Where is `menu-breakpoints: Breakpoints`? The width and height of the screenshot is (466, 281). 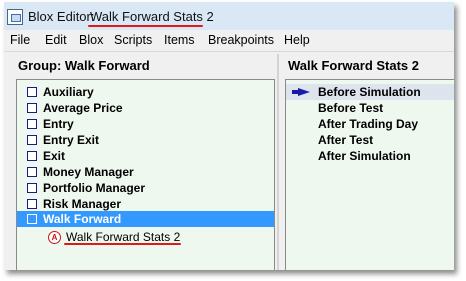 menu-breakpoints: Breakpoints is located at coordinates (241, 40).